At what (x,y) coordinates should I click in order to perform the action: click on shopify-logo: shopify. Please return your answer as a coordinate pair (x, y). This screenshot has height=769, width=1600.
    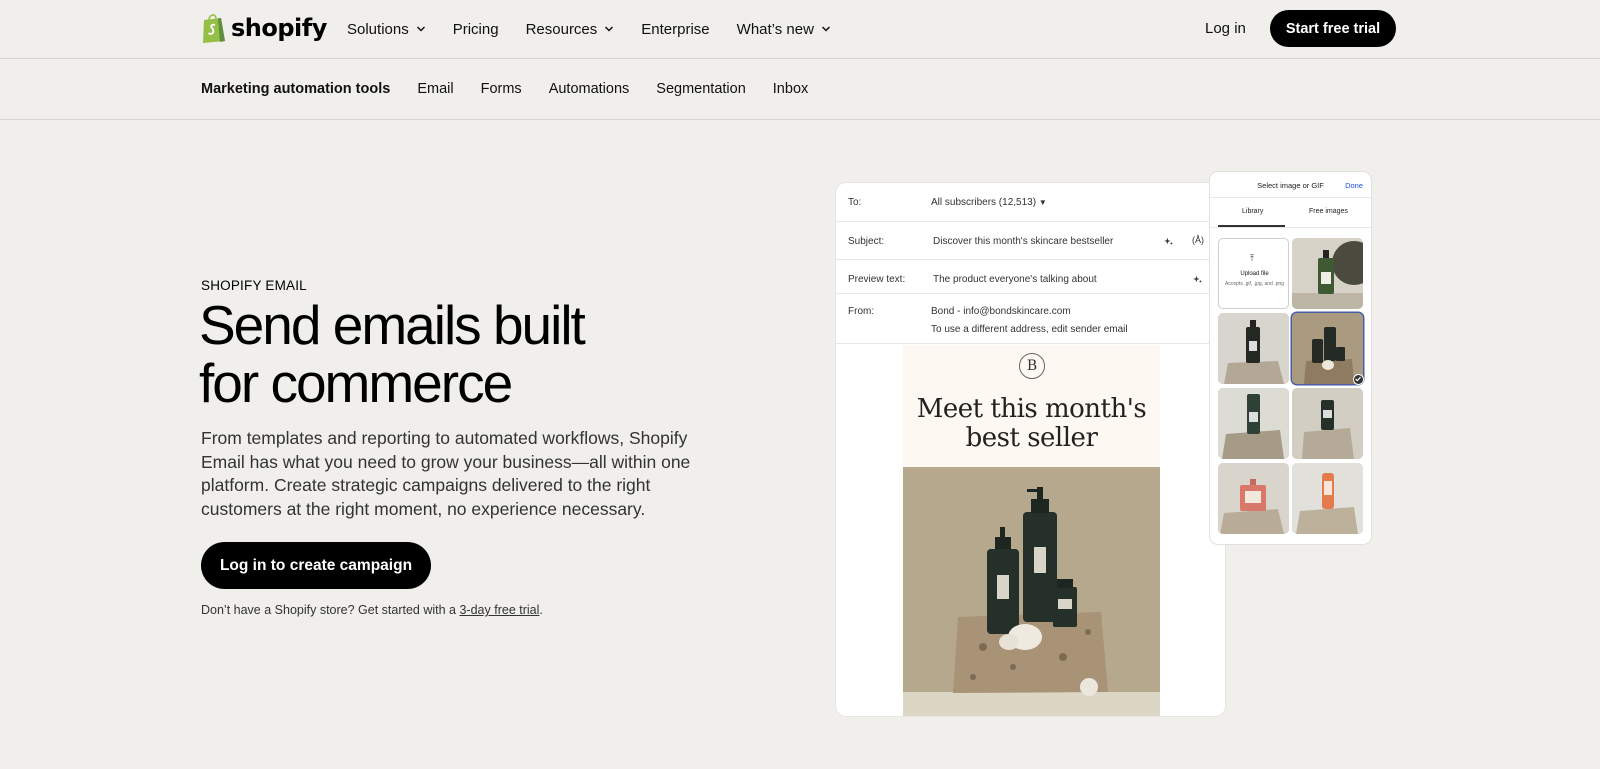
    Looking at the image, I should click on (264, 27).